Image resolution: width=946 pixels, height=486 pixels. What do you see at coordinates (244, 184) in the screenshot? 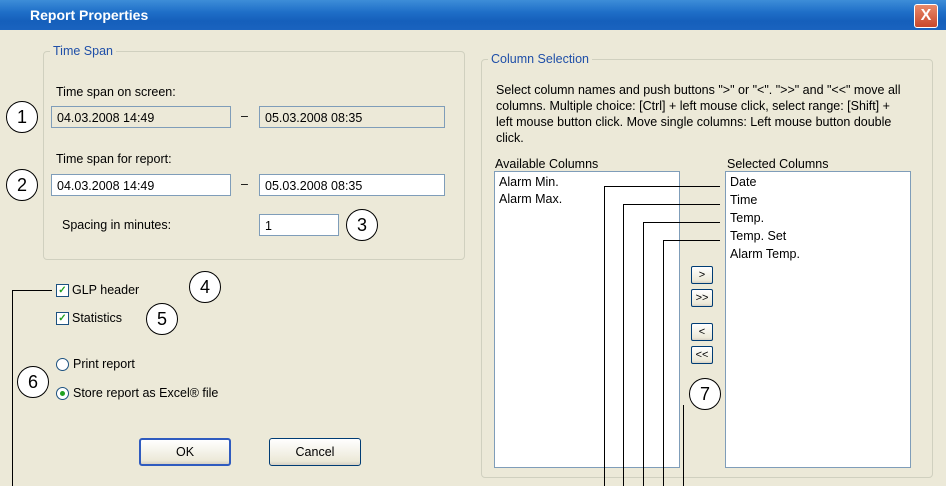
I see `report-dash: –` at bounding box center [244, 184].